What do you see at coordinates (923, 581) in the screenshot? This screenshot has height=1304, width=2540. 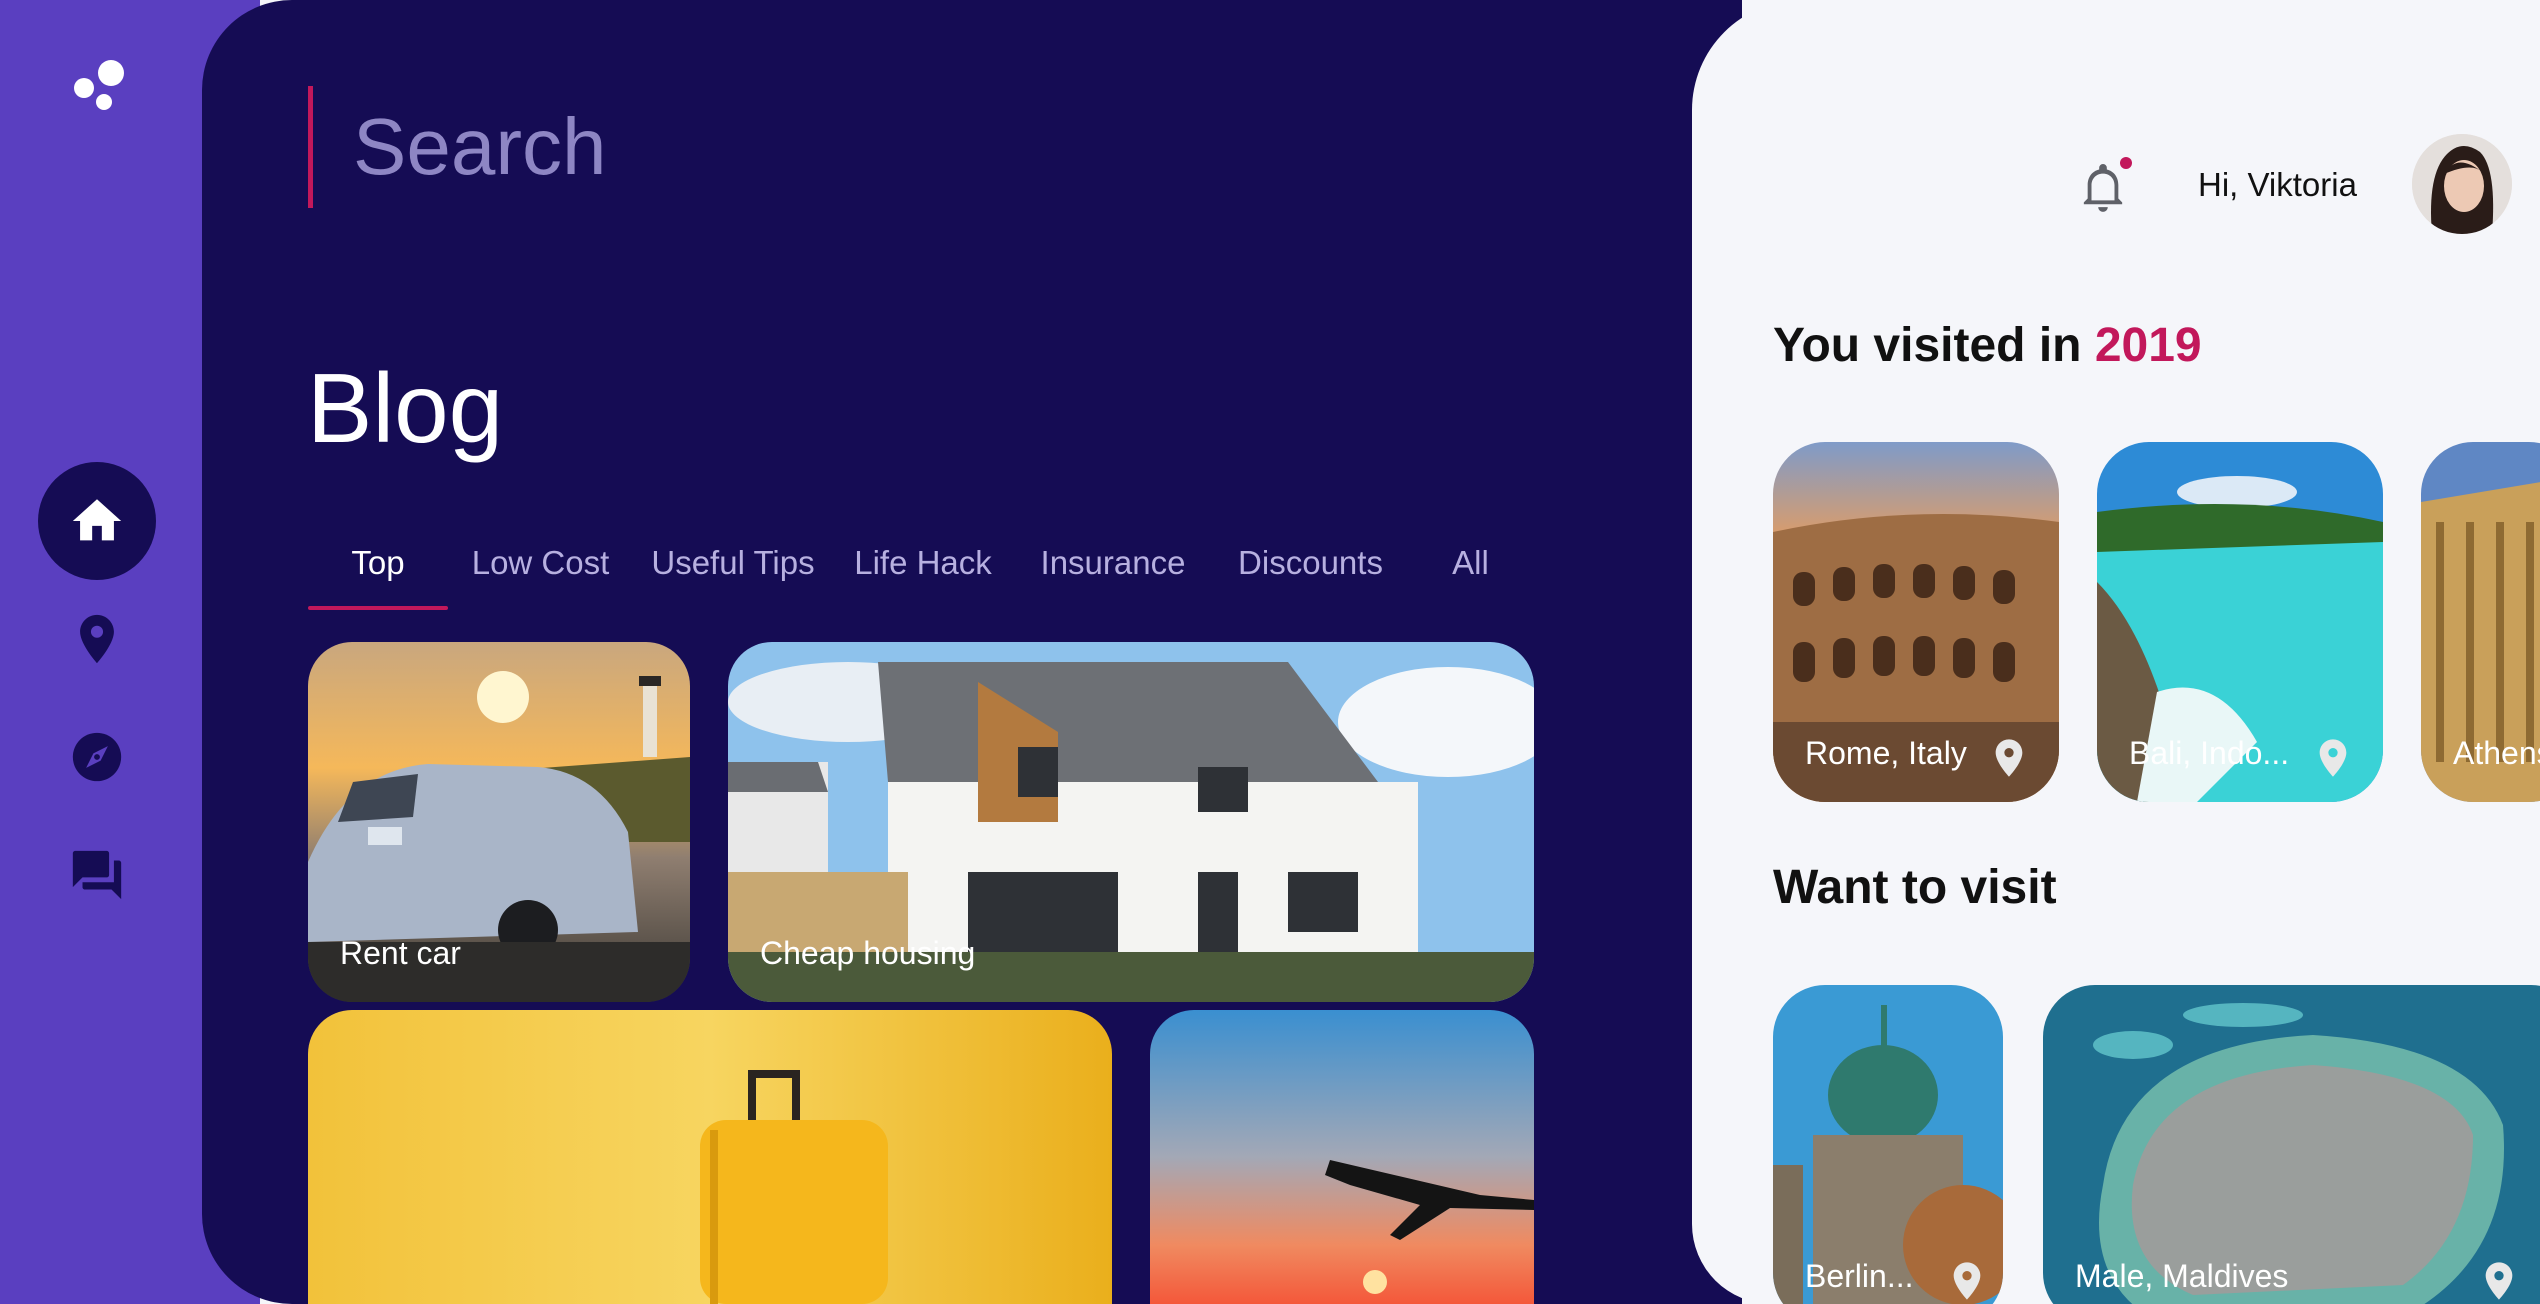 I see `tab-life-hack: Life Hack` at bounding box center [923, 581].